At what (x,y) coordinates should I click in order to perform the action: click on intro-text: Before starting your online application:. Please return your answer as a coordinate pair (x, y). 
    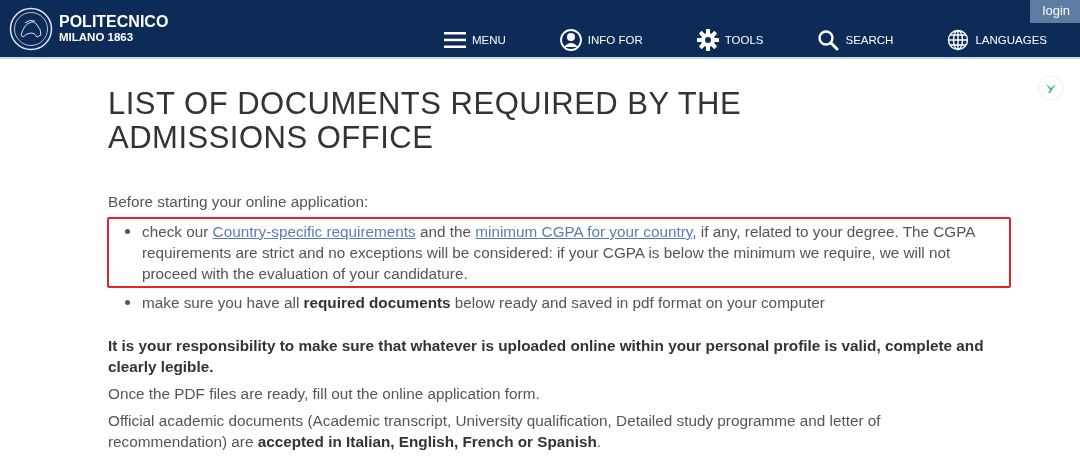
    Looking at the image, I should click on (239, 202).